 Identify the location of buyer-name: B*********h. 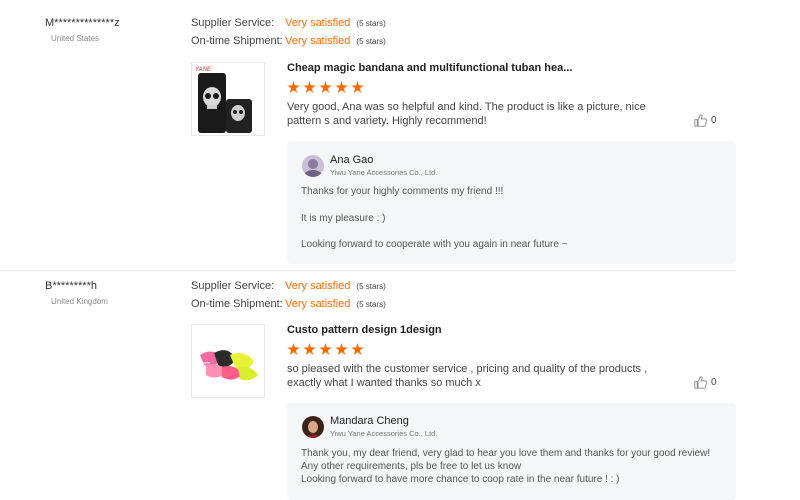
(71, 286).